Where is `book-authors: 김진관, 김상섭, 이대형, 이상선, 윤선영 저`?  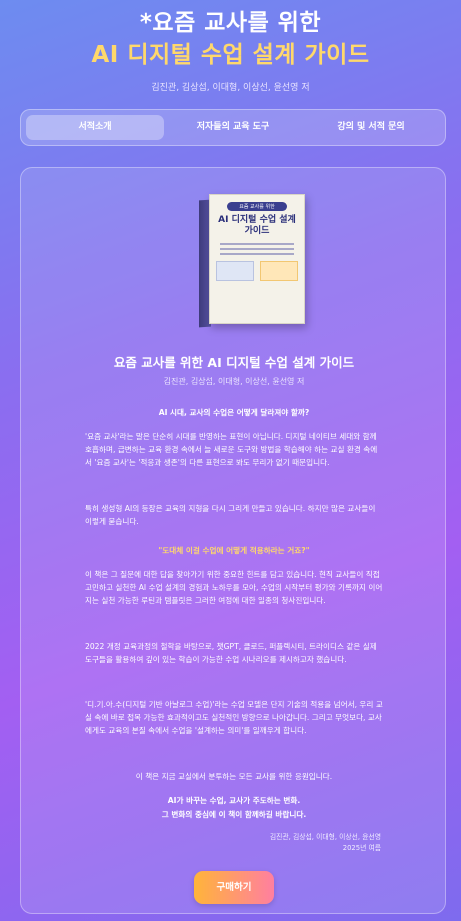 book-authors: 김진관, 김상섭, 이대형, 이상선, 윤선영 저 is located at coordinates (234, 381).